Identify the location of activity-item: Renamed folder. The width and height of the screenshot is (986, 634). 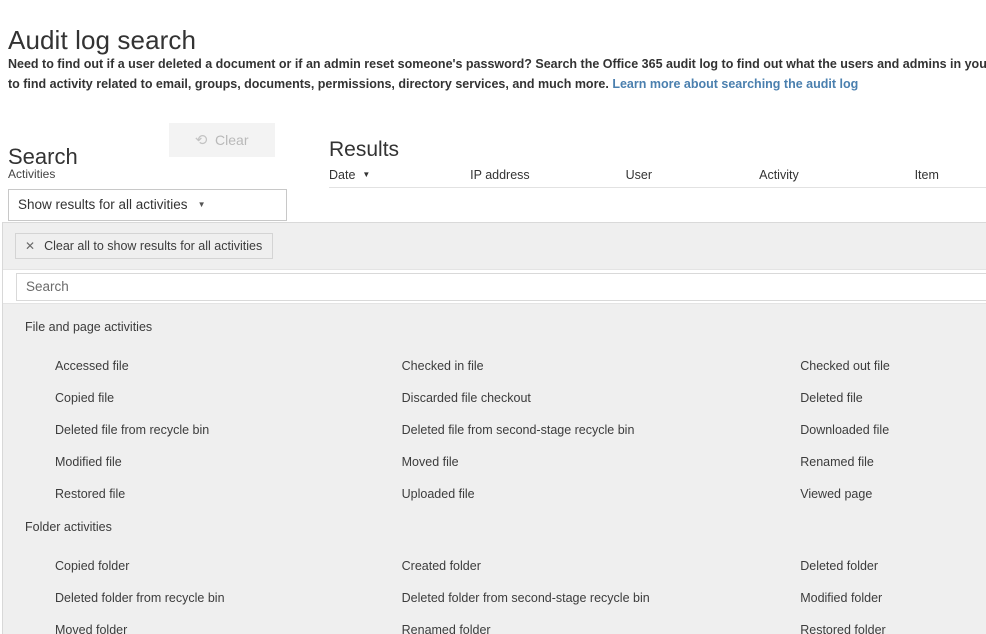
(601, 627).